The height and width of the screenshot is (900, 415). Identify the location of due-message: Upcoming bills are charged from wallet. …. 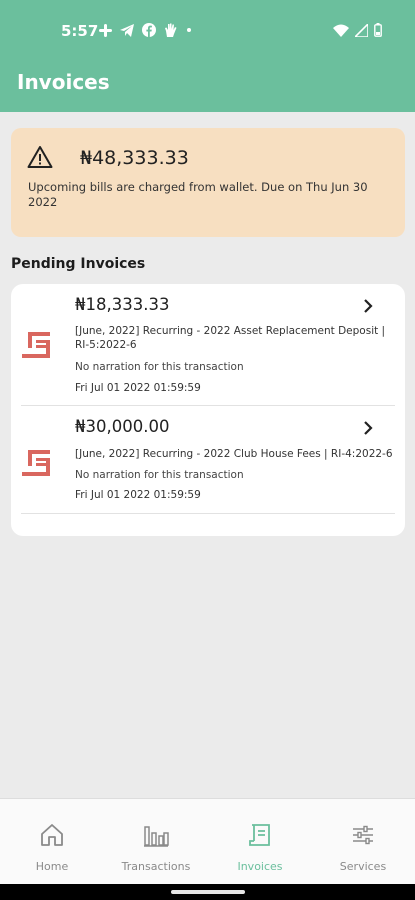
(198, 194).